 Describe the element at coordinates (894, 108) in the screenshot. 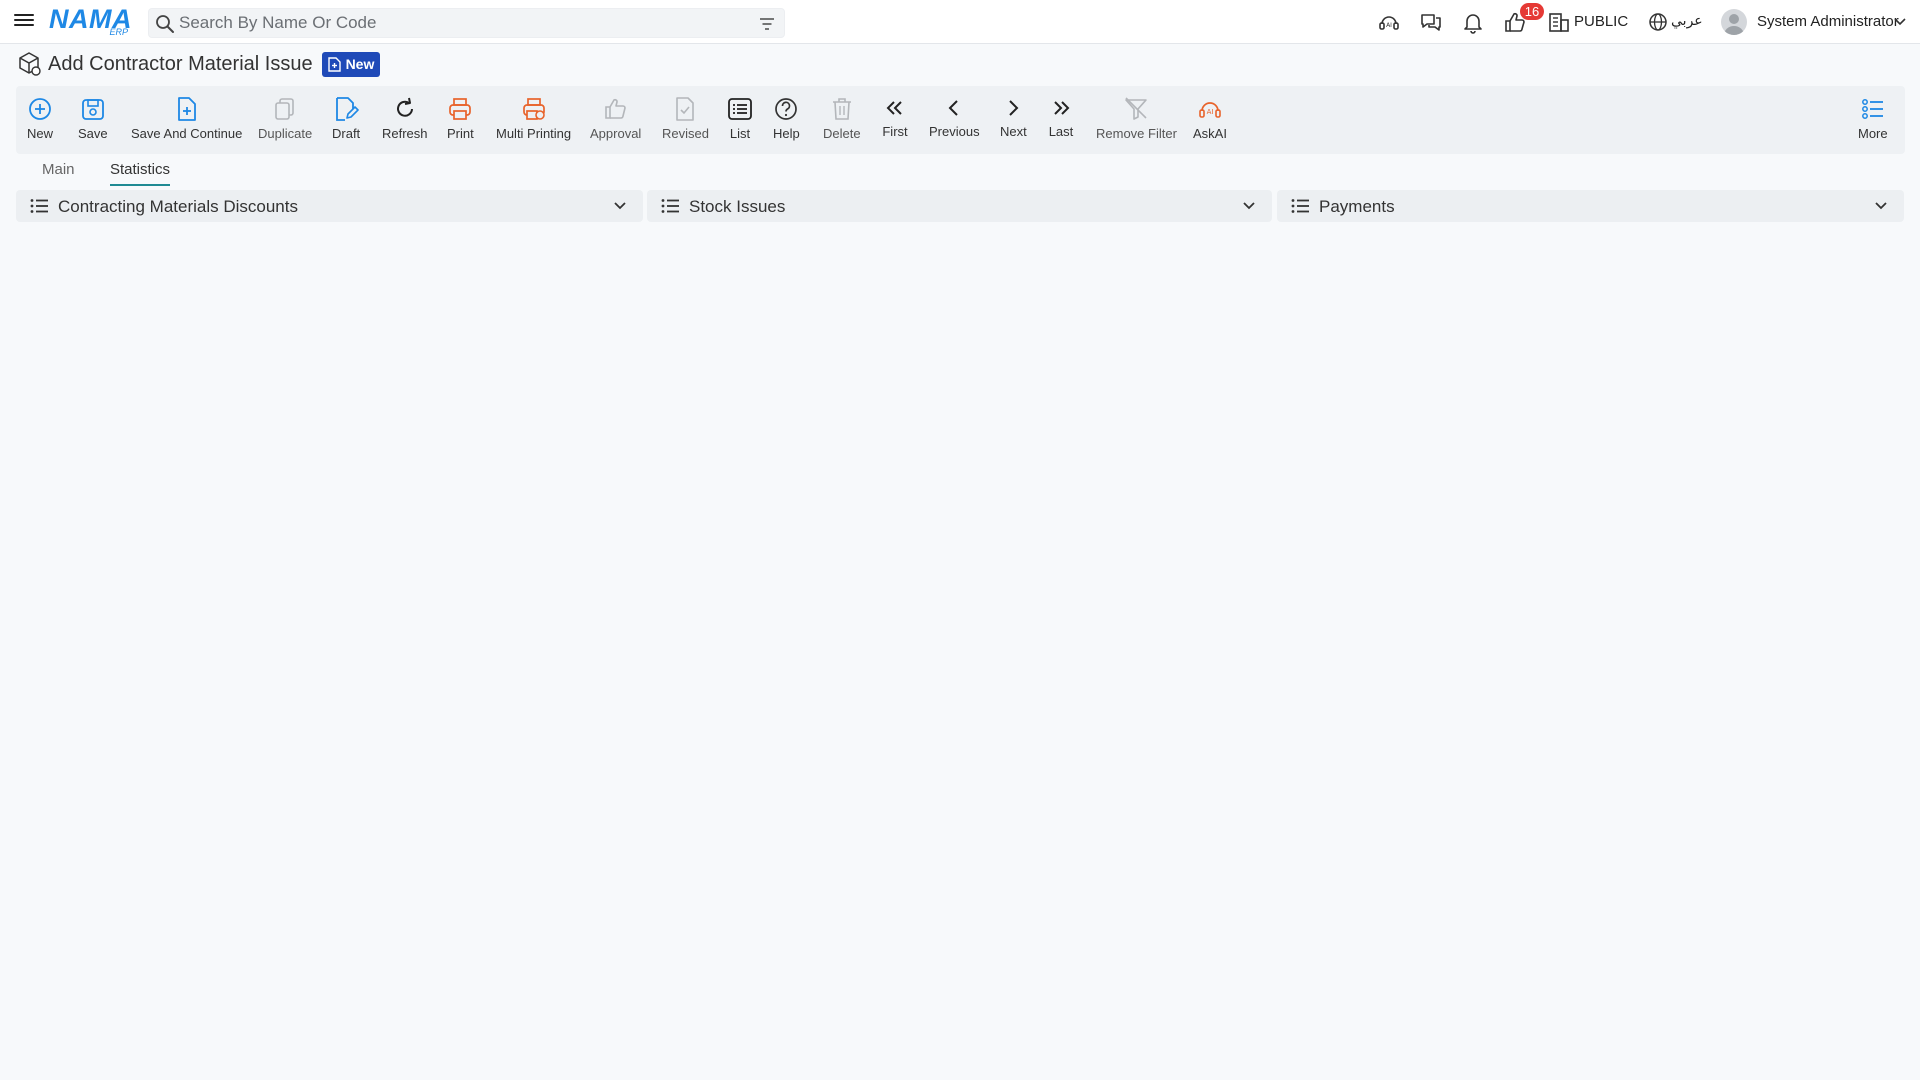

I see `double-chevron-left-icon` at that location.